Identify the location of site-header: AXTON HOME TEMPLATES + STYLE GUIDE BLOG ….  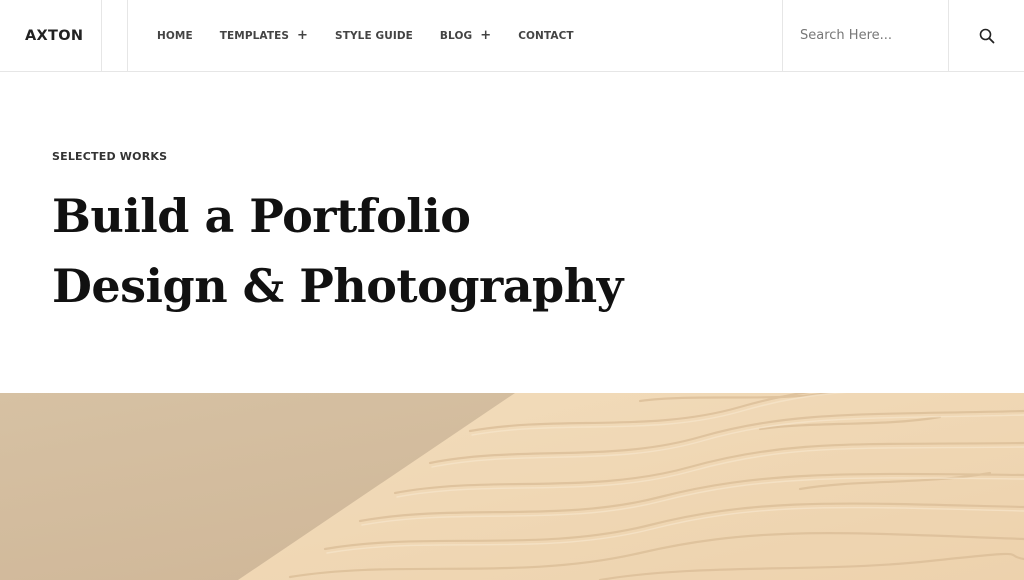
(512, 36).